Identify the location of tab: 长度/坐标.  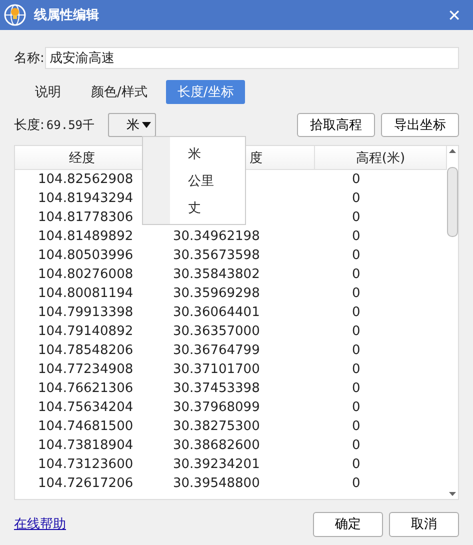
(205, 92).